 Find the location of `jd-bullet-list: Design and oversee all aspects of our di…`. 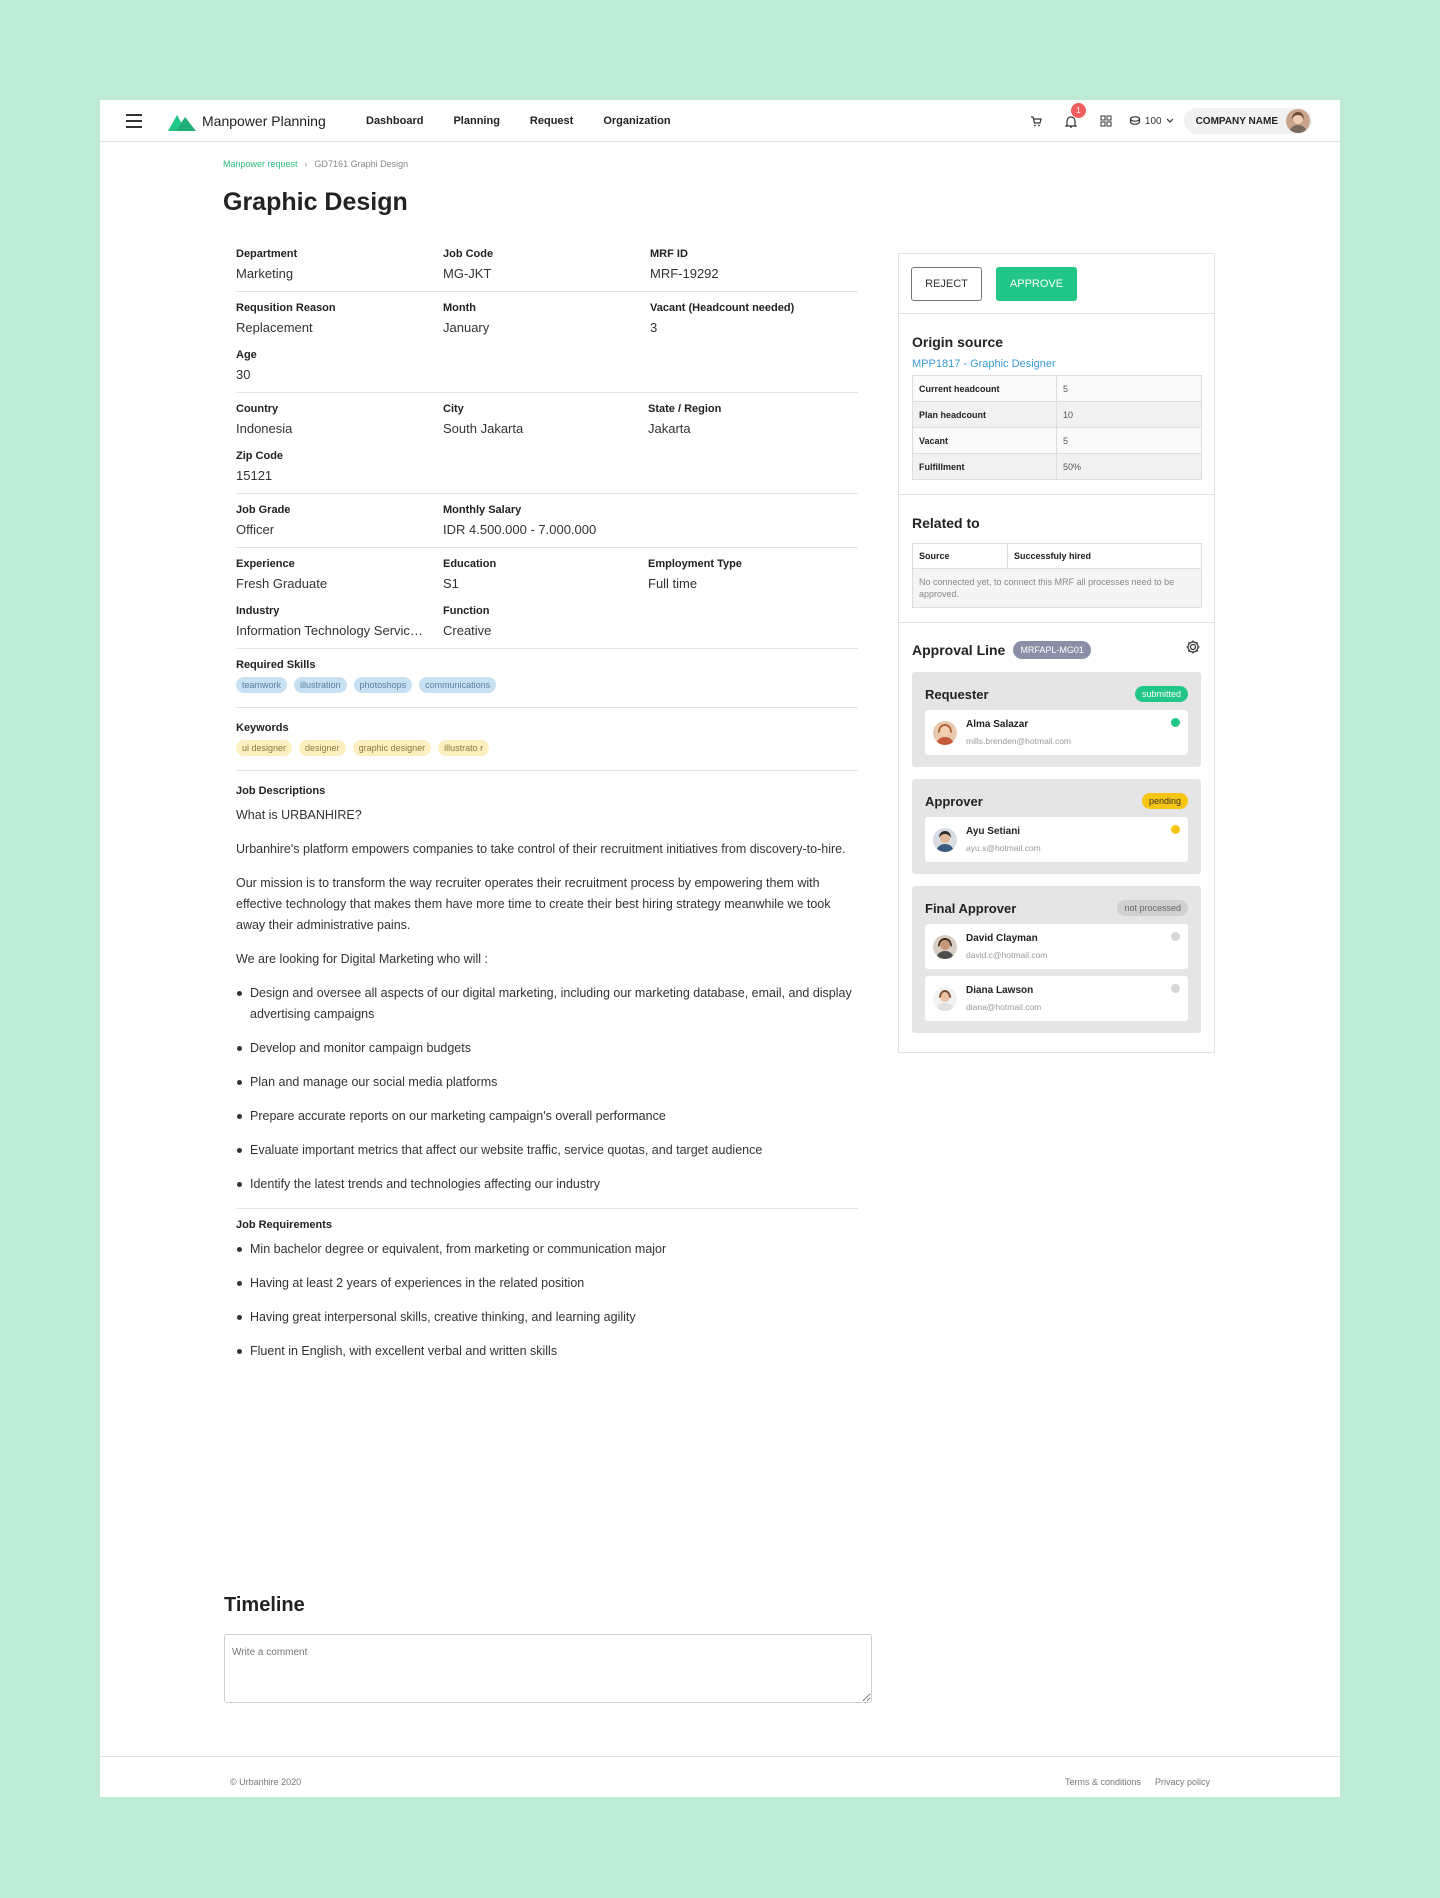

jd-bullet-list: Design and oversee all aspects of our di… is located at coordinates (547, 1089).